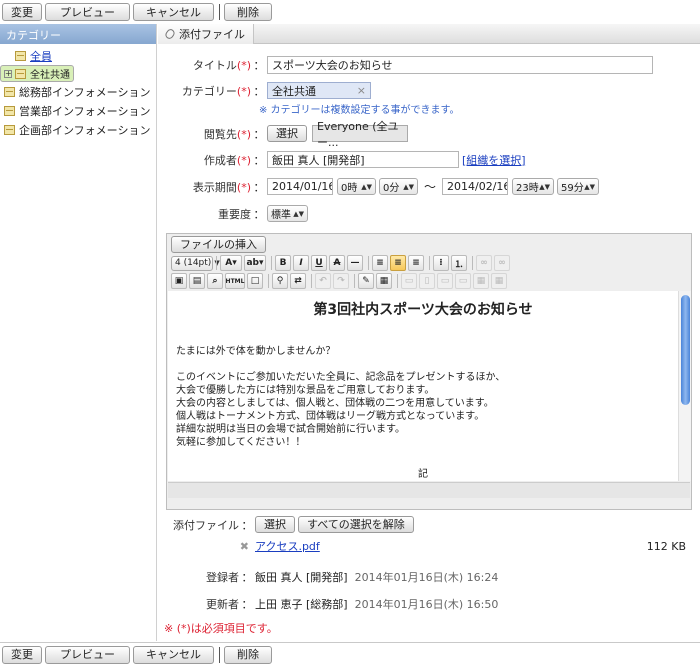 The height and width of the screenshot is (666, 700). Describe the element at coordinates (234, 214) in the screenshot. I see `importance-label: 重要度` at that location.